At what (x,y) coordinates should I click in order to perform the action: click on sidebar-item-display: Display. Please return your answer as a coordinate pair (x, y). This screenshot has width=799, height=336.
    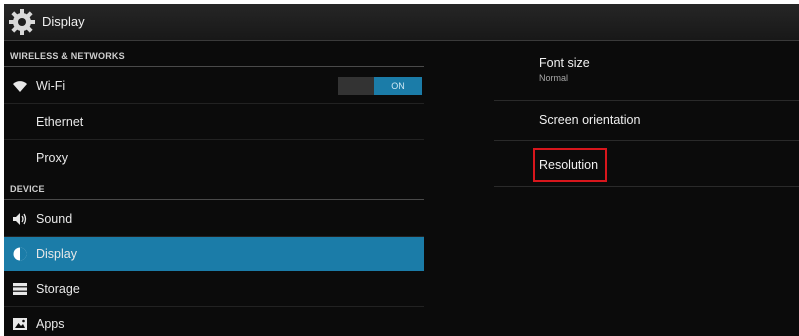
    Looking at the image, I should click on (214, 254).